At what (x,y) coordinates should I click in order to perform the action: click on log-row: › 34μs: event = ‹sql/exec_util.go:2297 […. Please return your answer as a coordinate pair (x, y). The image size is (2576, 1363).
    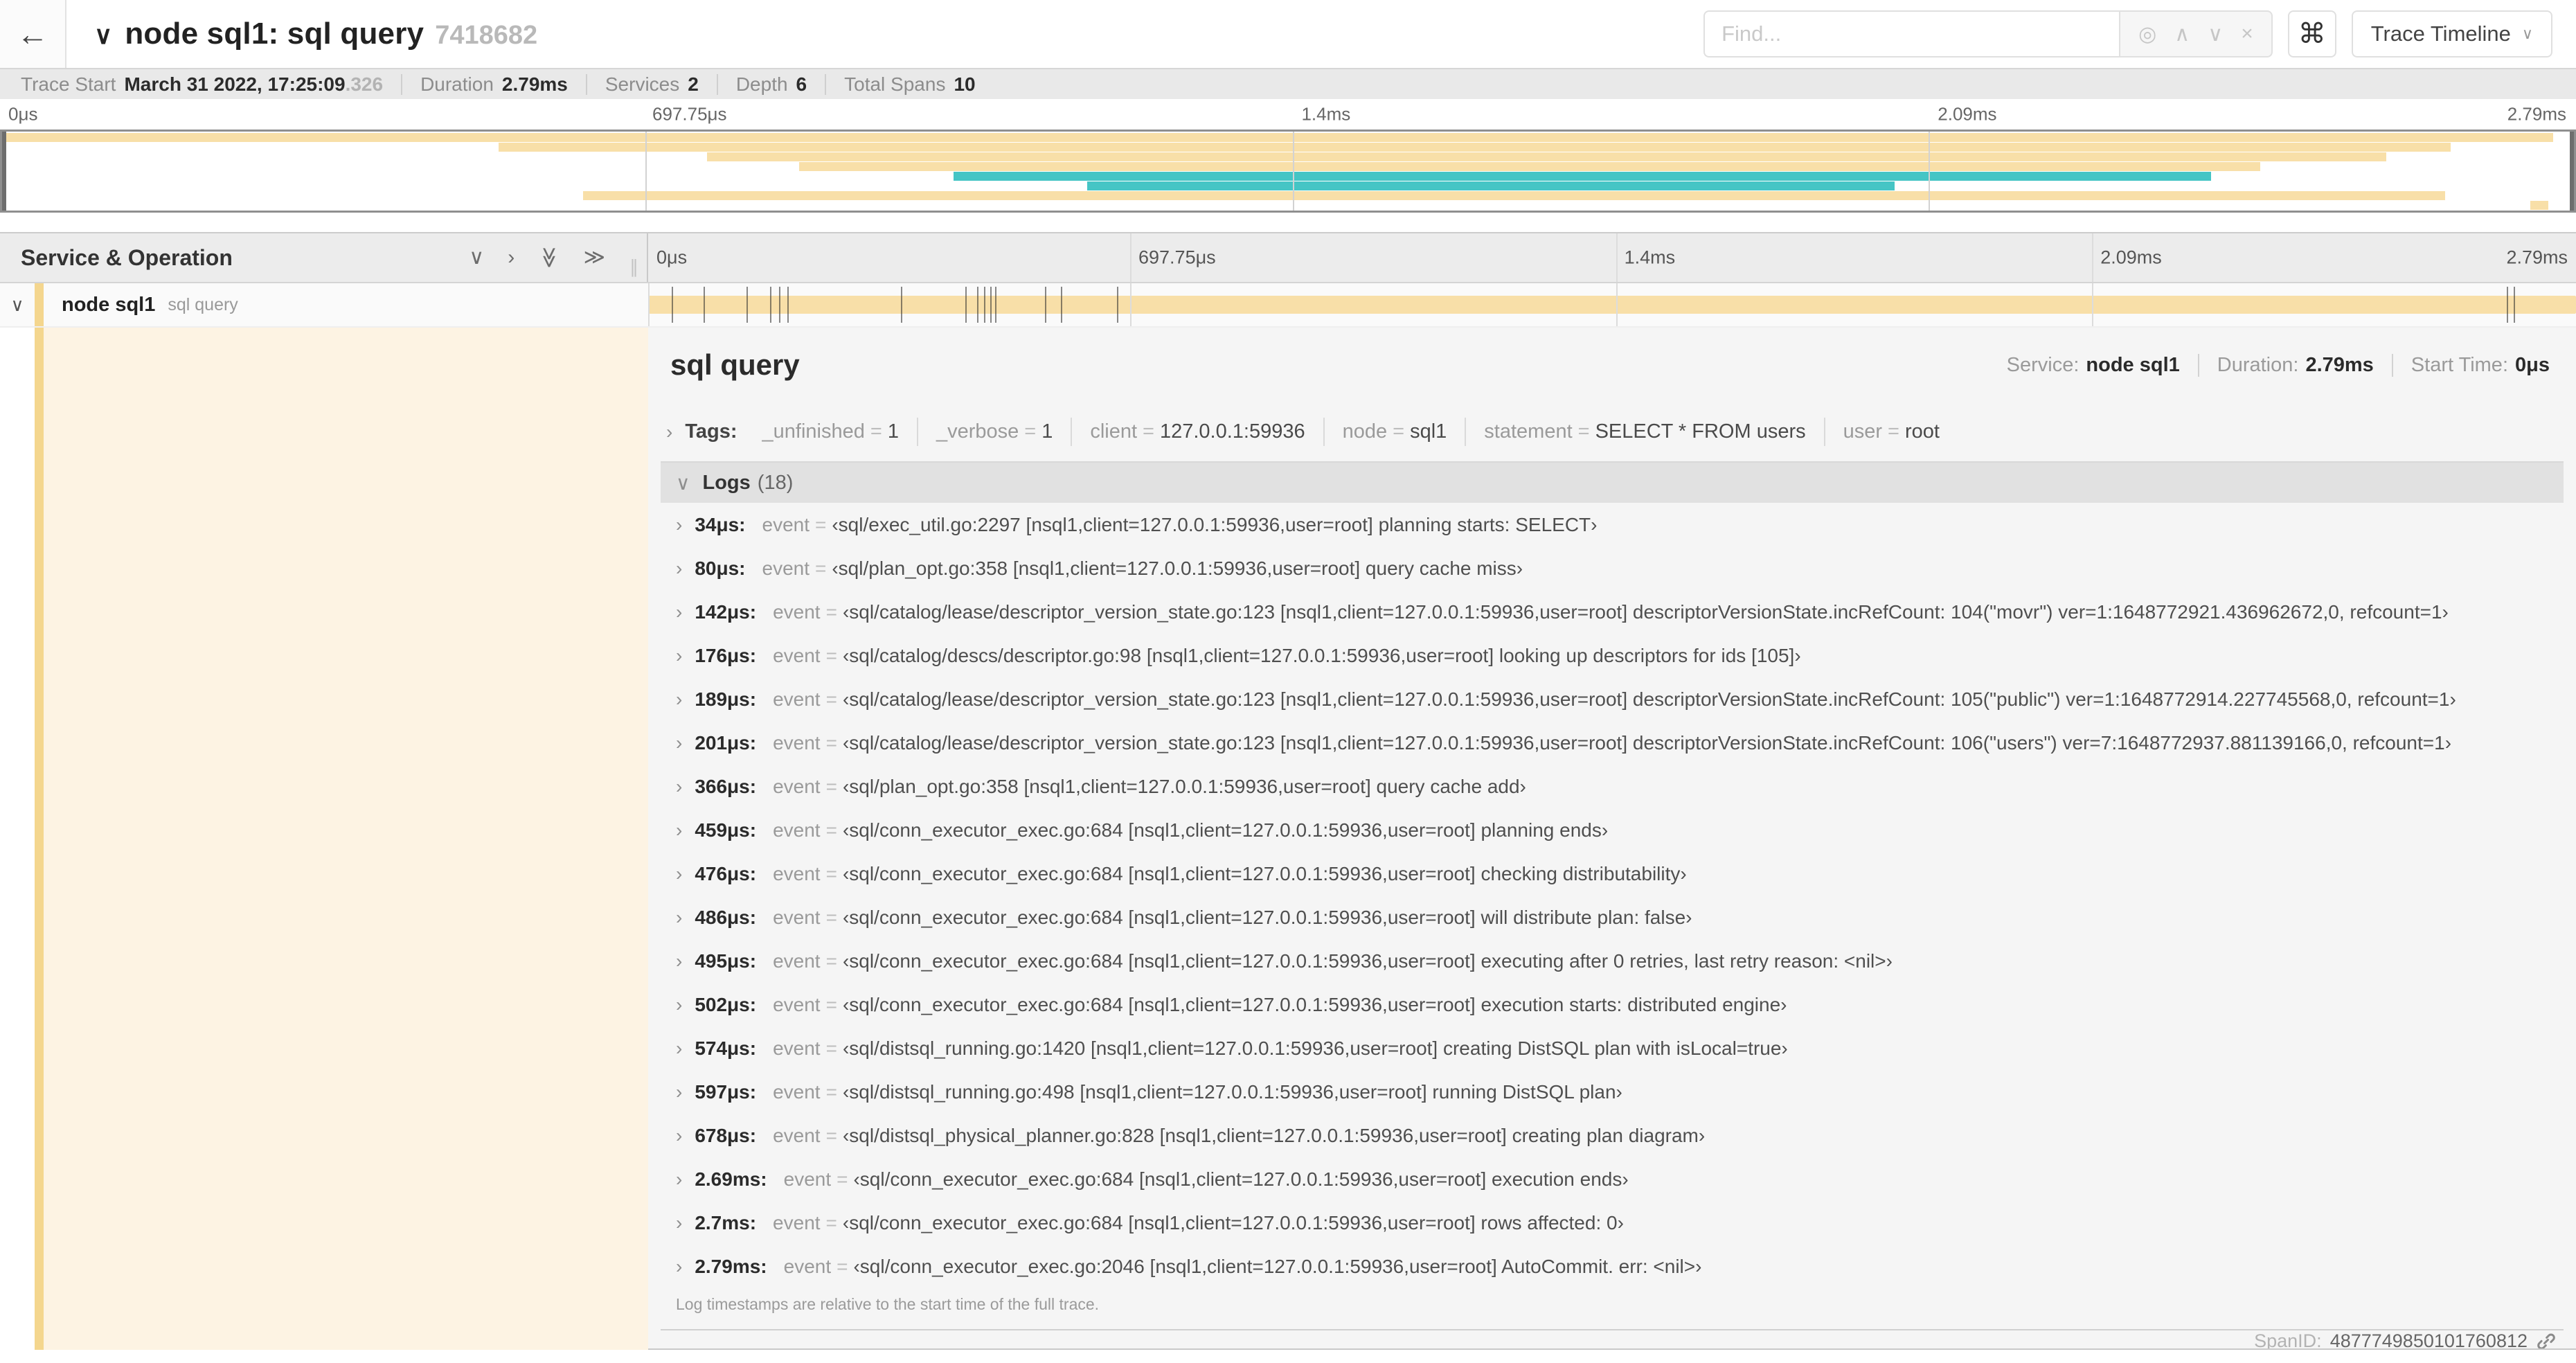
    Looking at the image, I should click on (1612, 524).